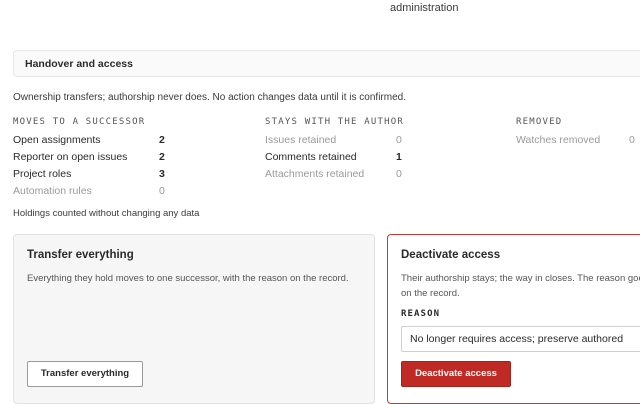 This screenshot has width=640, height=404. What do you see at coordinates (451, 255) in the screenshot?
I see `deactivate-card-title: Deactivate access` at bounding box center [451, 255].